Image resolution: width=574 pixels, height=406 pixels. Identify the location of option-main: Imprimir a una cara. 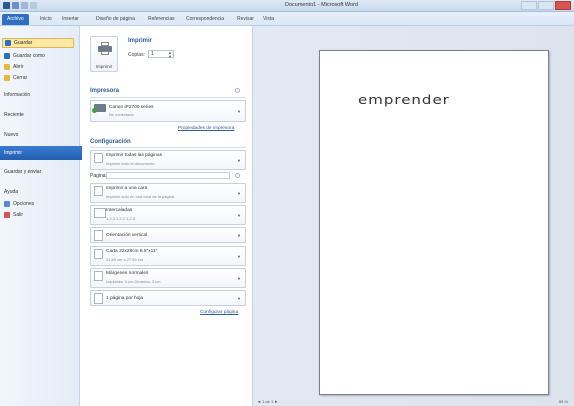
(127, 188).